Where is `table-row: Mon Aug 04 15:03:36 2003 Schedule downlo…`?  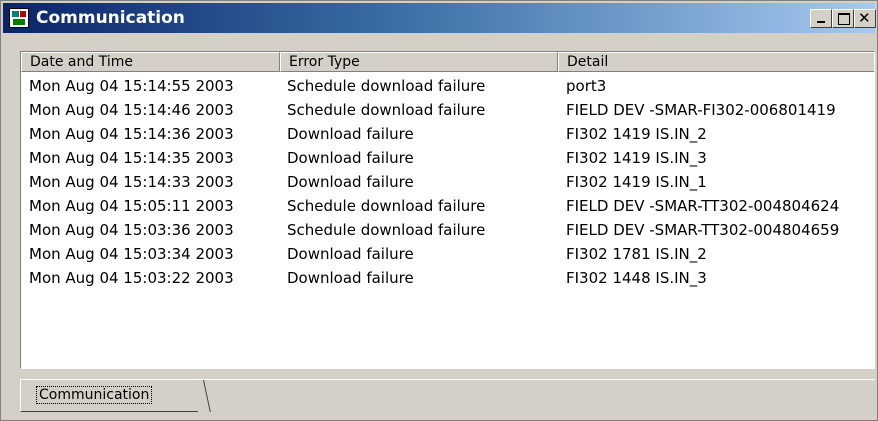 table-row: Mon Aug 04 15:03:36 2003 Schedule downlo… is located at coordinates (447, 230).